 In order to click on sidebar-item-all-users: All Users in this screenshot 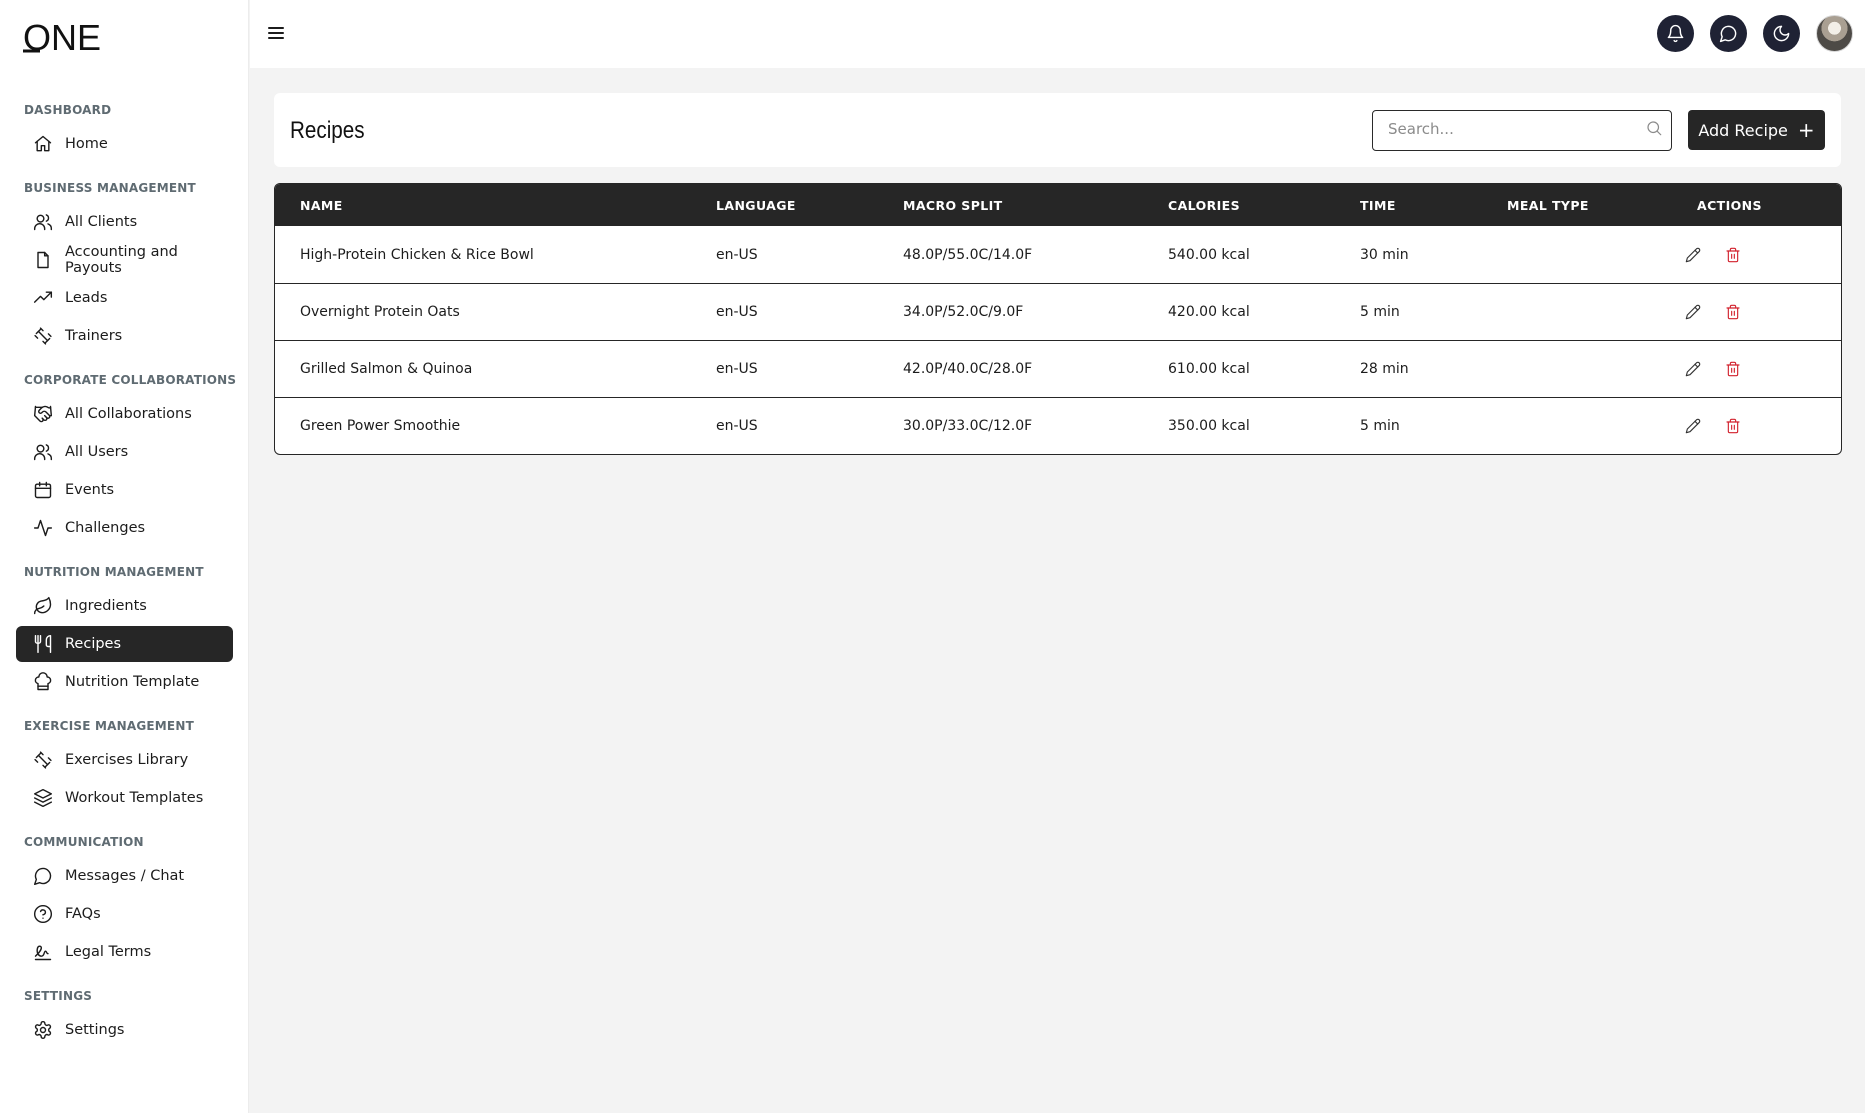, I will do `click(124, 452)`.